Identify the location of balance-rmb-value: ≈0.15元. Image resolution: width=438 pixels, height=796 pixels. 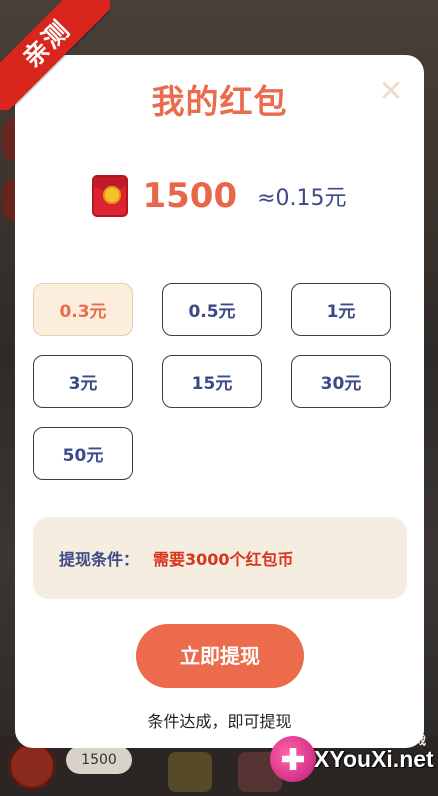
(302, 198).